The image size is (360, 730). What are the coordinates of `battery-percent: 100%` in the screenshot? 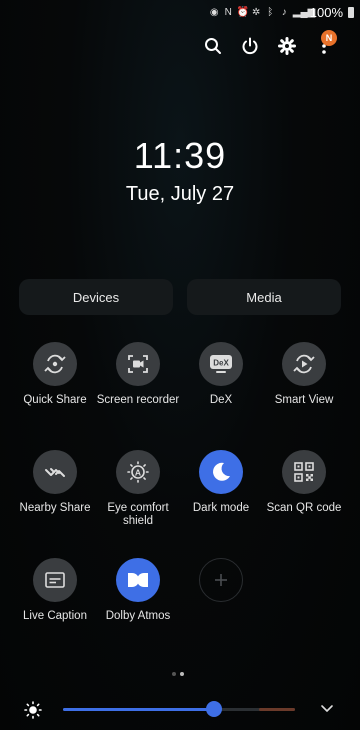 It's located at (326, 12).